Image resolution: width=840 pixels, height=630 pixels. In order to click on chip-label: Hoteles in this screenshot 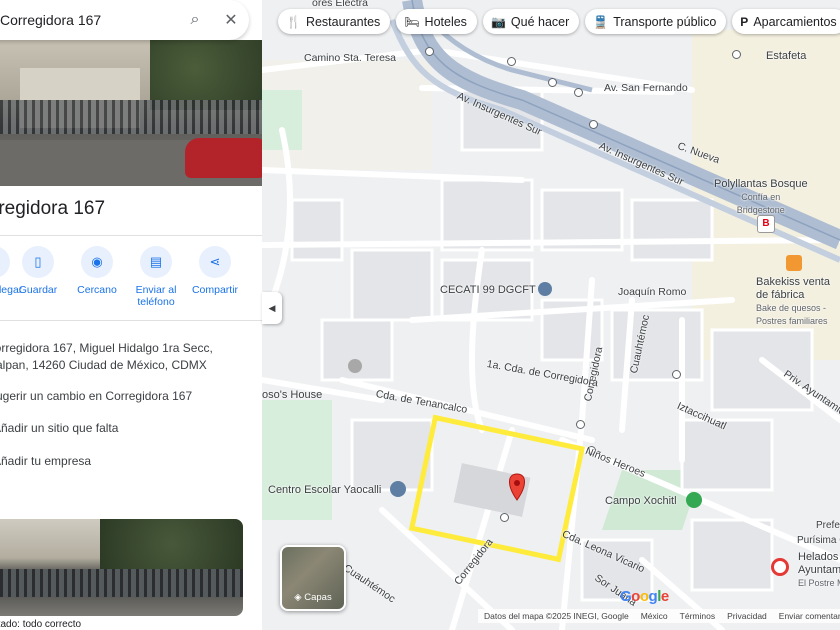, I will do `click(445, 21)`.